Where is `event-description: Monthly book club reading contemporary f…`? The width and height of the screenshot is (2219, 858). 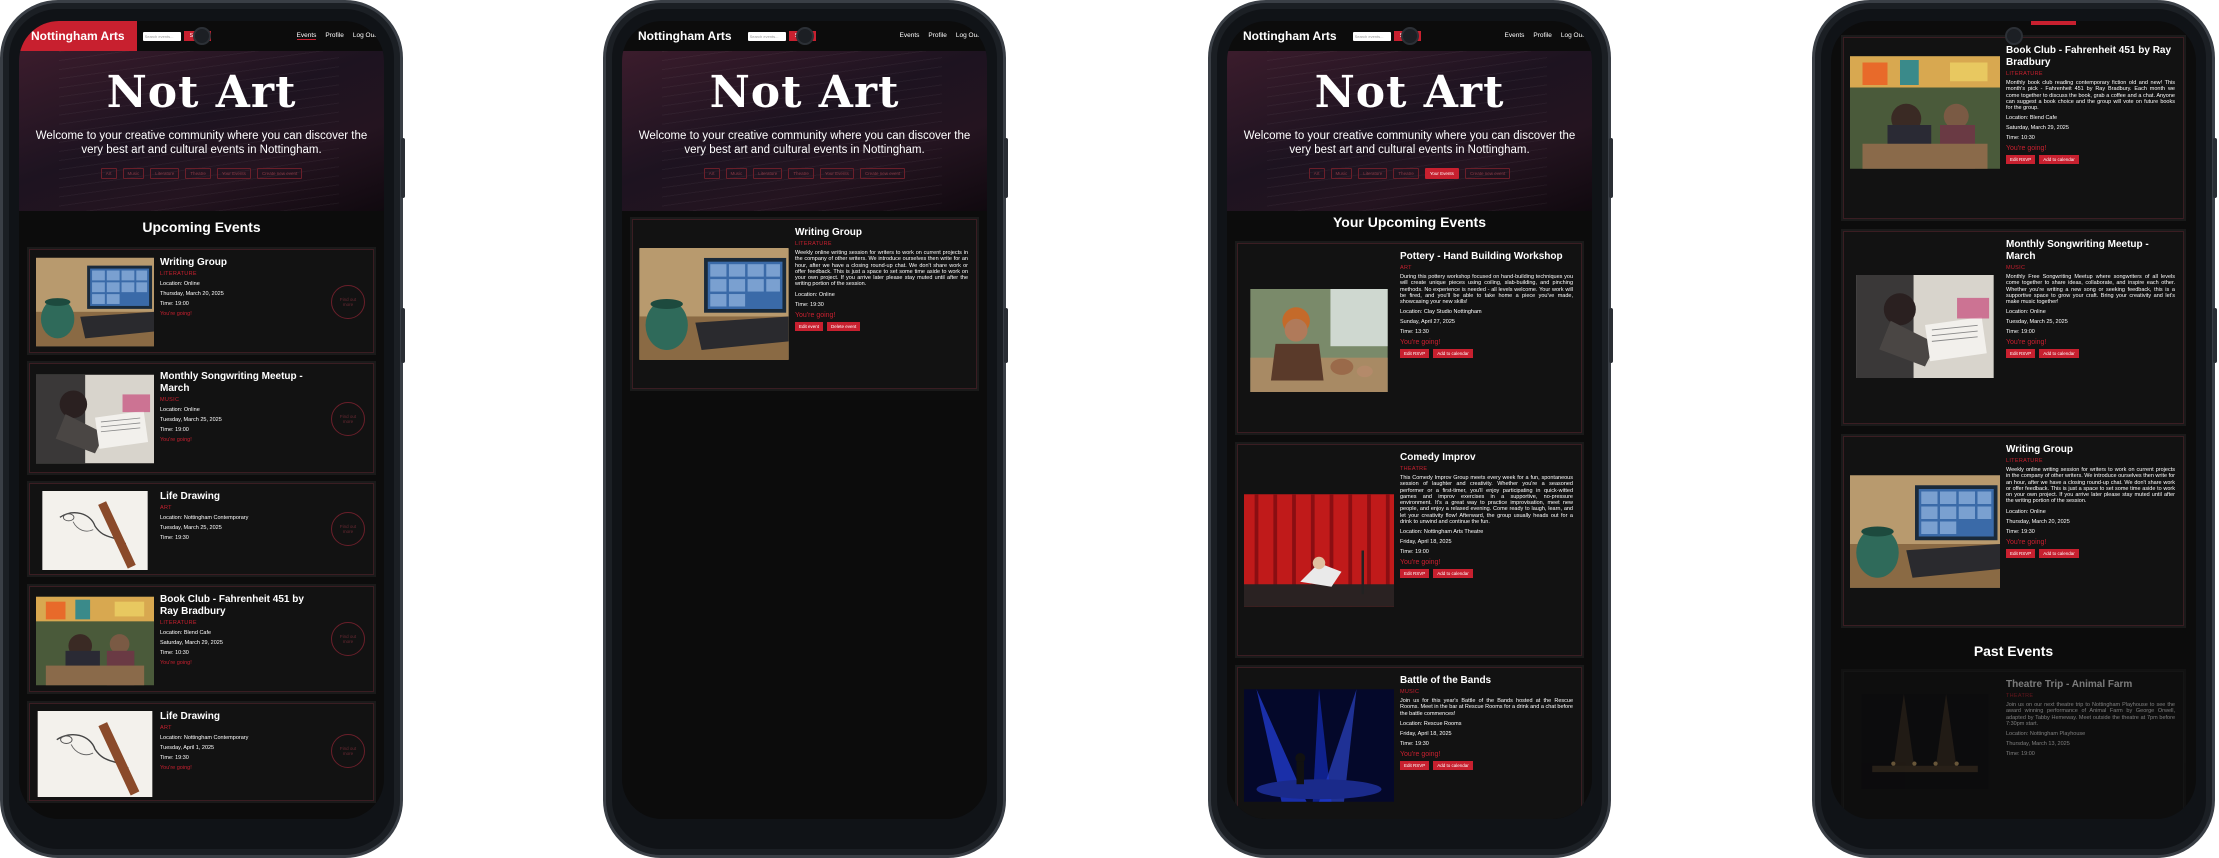
event-description: Monthly book club reading contemporary f… is located at coordinates (2090, 96).